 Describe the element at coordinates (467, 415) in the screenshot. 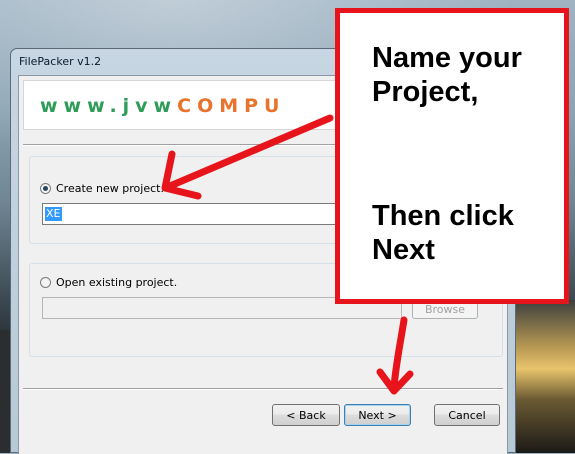

I see `cancel-button: Cancel` at that location.